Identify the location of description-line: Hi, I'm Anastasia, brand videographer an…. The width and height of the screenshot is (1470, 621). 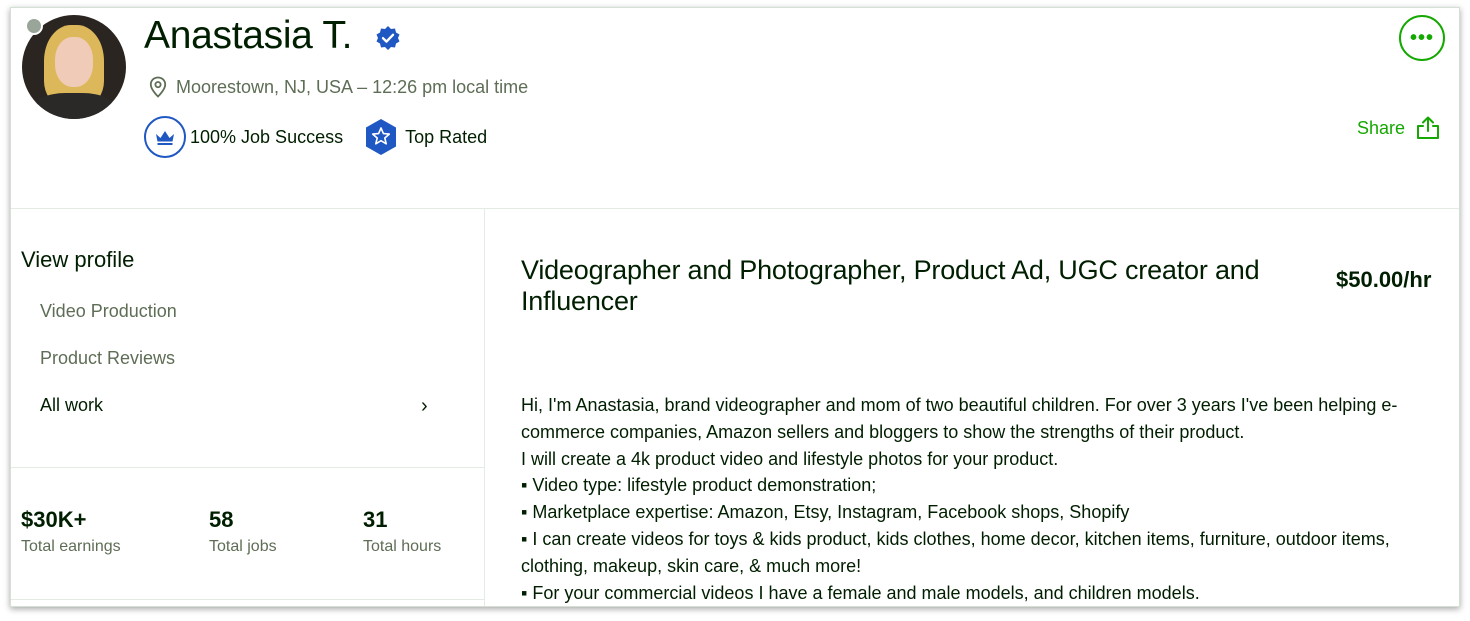
(959, 405).